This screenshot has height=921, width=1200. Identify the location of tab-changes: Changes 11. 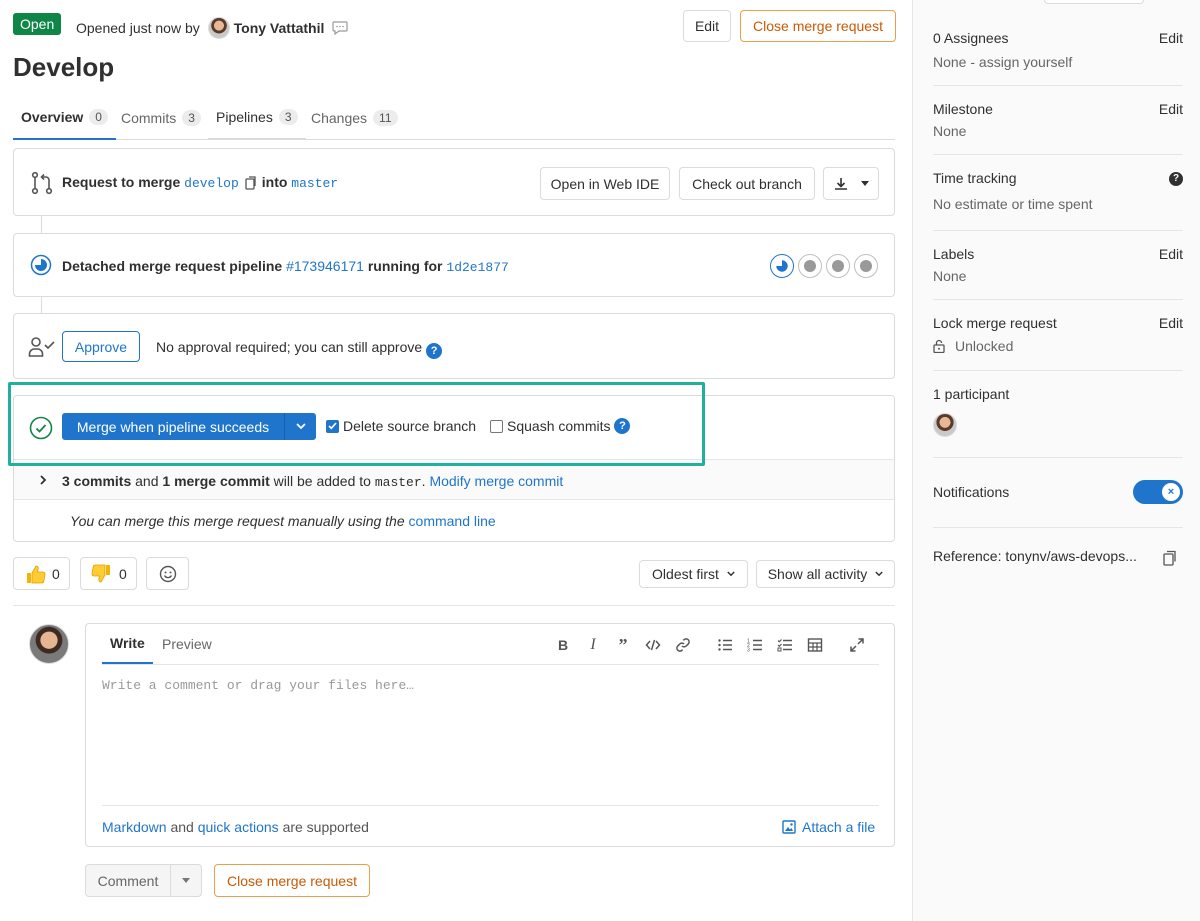
(354, 118).